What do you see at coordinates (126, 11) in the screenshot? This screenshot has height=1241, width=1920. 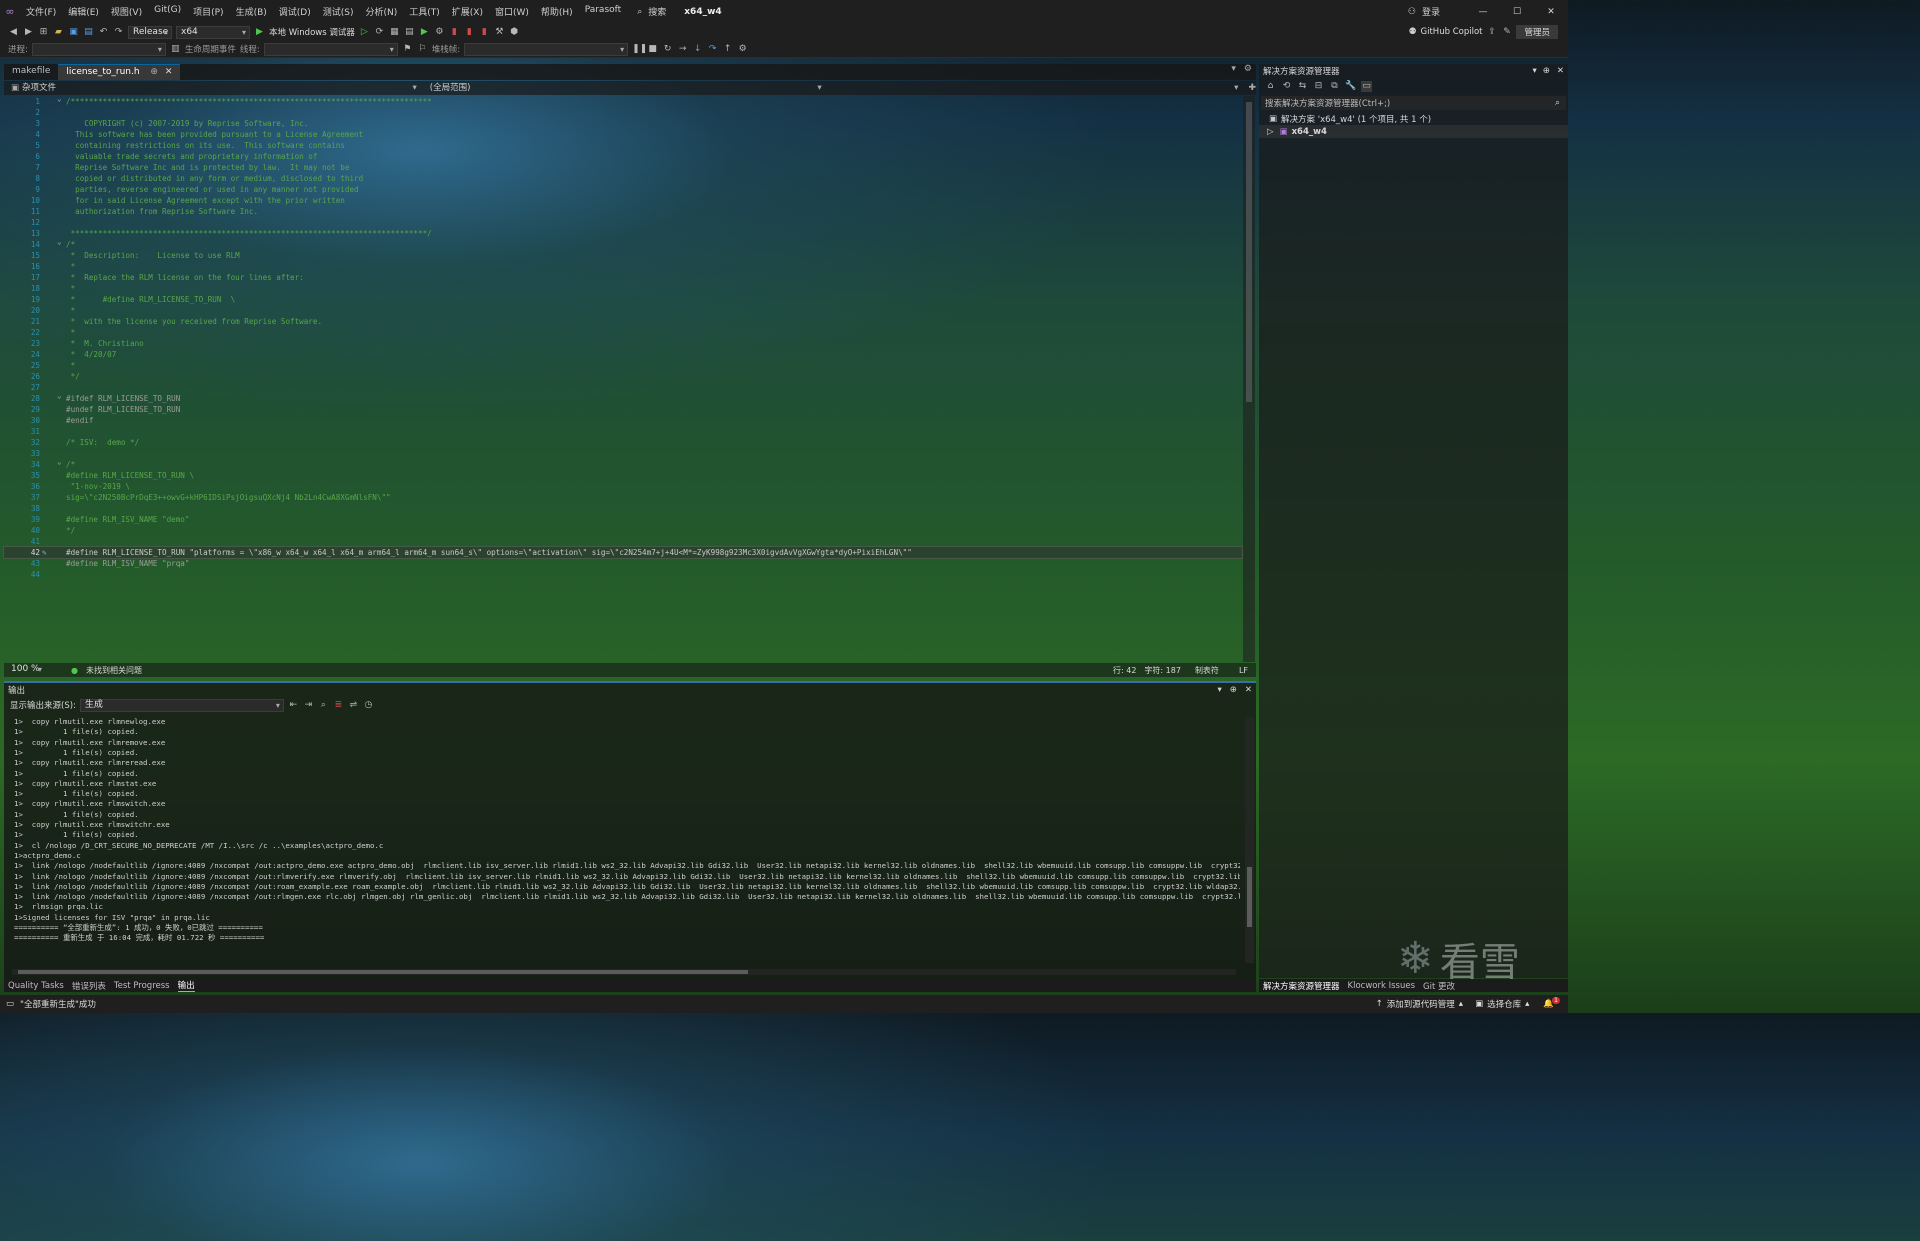 I see `menu-item: 视图(V)` at bounding box center [126, 11].